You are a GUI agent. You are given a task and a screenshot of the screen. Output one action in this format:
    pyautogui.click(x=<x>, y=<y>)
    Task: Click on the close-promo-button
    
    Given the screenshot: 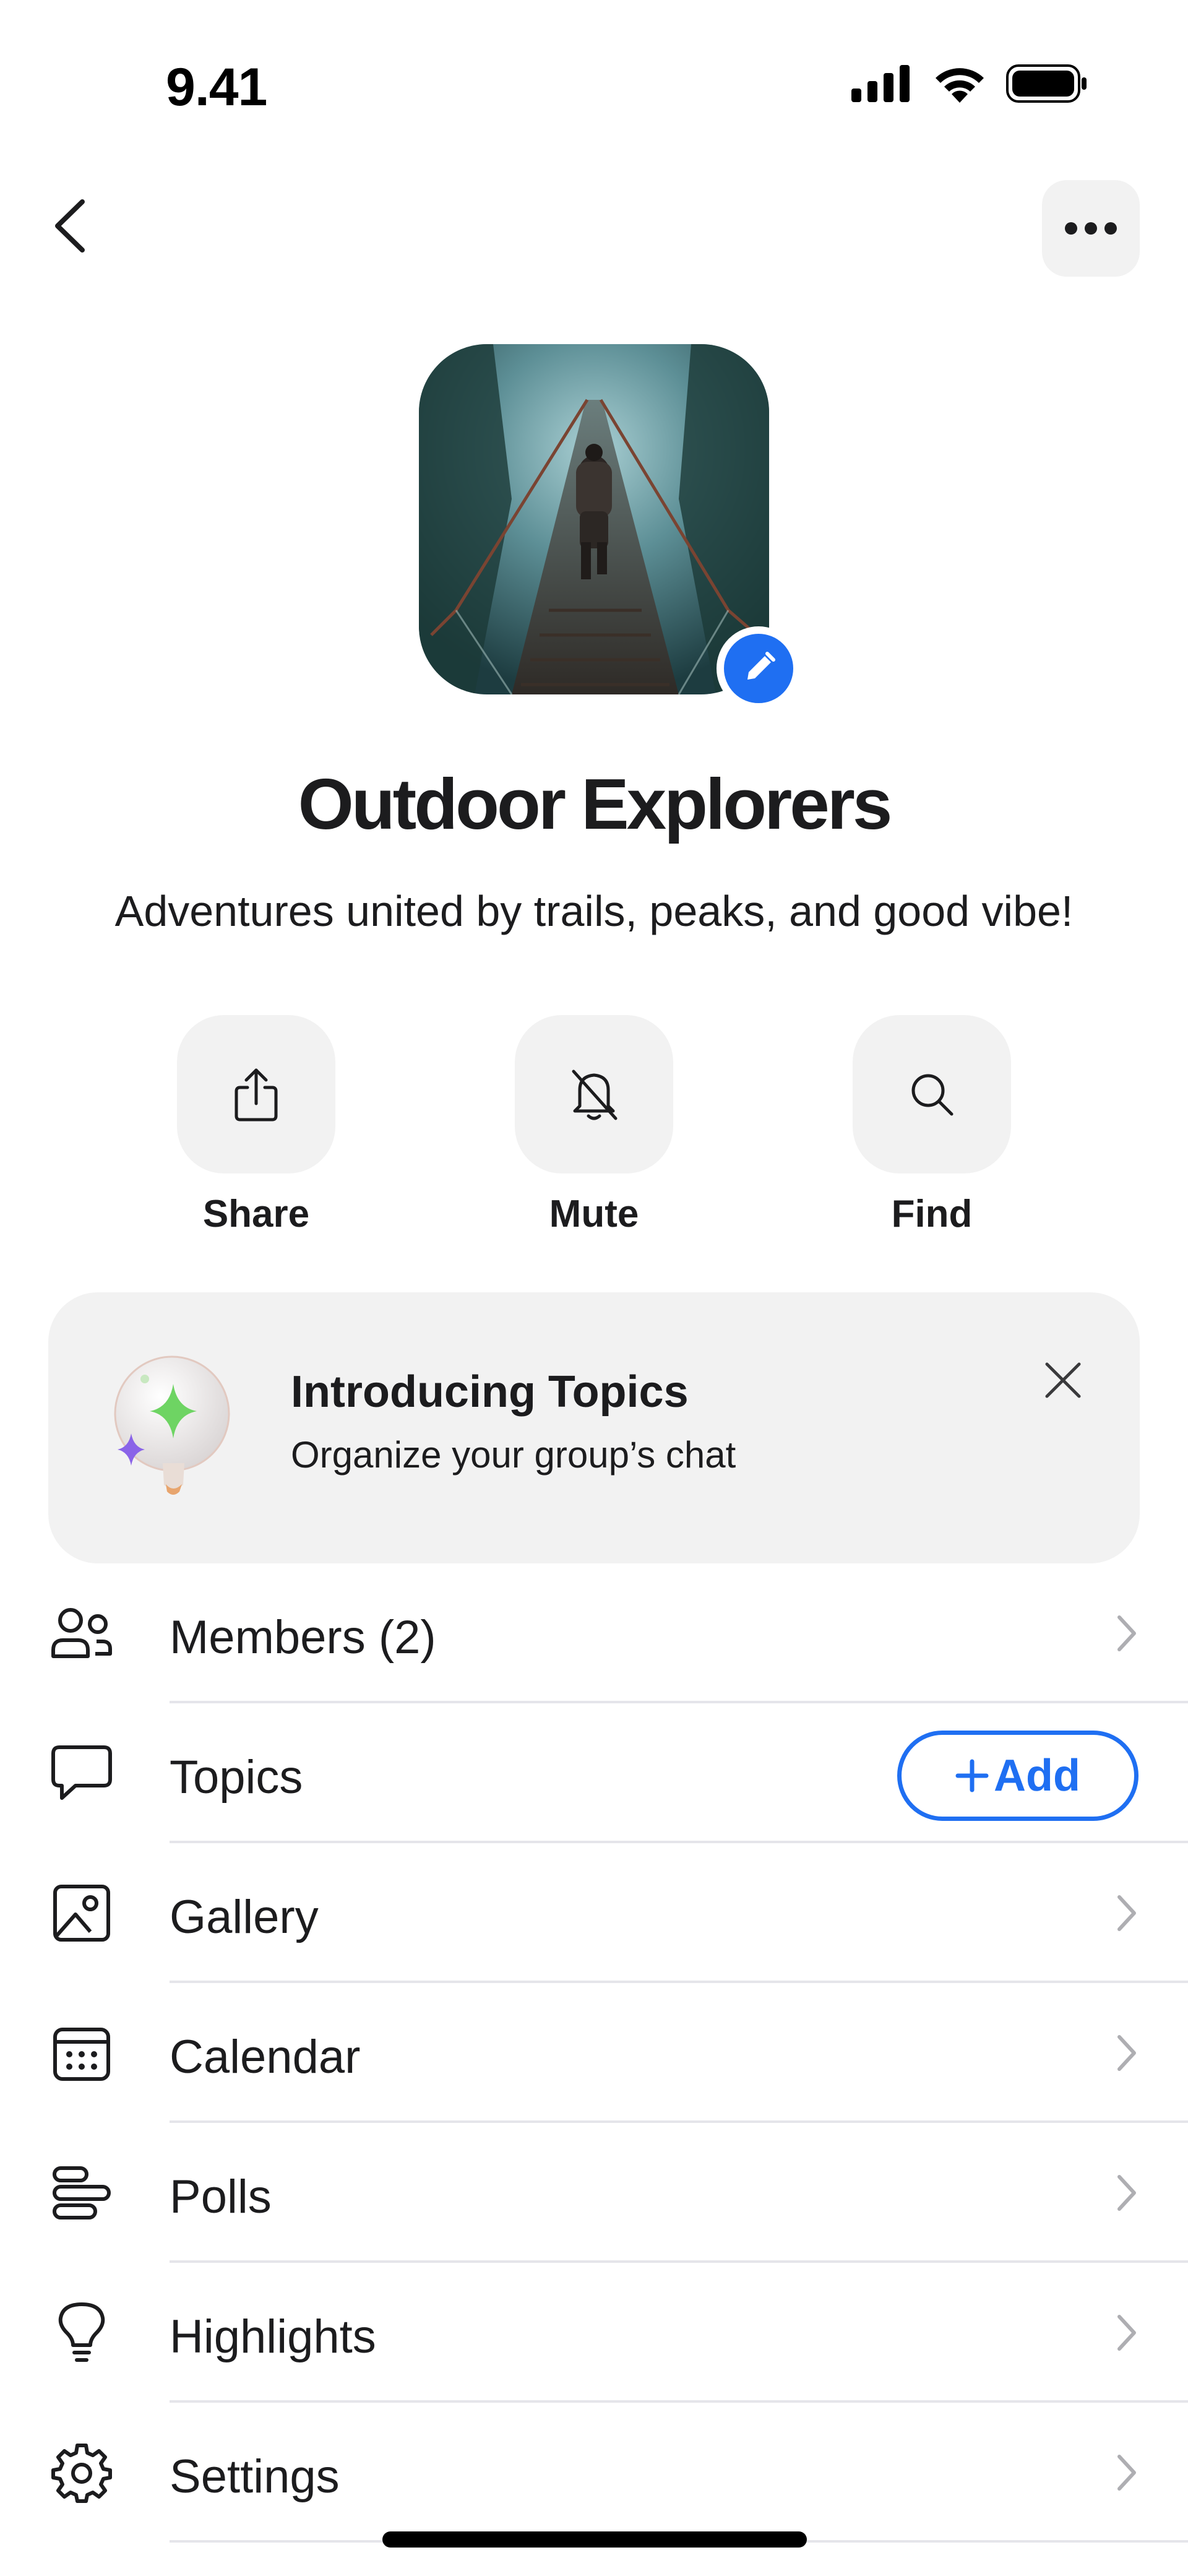 What is the action you would take?
    pyautogui.click(x=1063, y=1380)
    